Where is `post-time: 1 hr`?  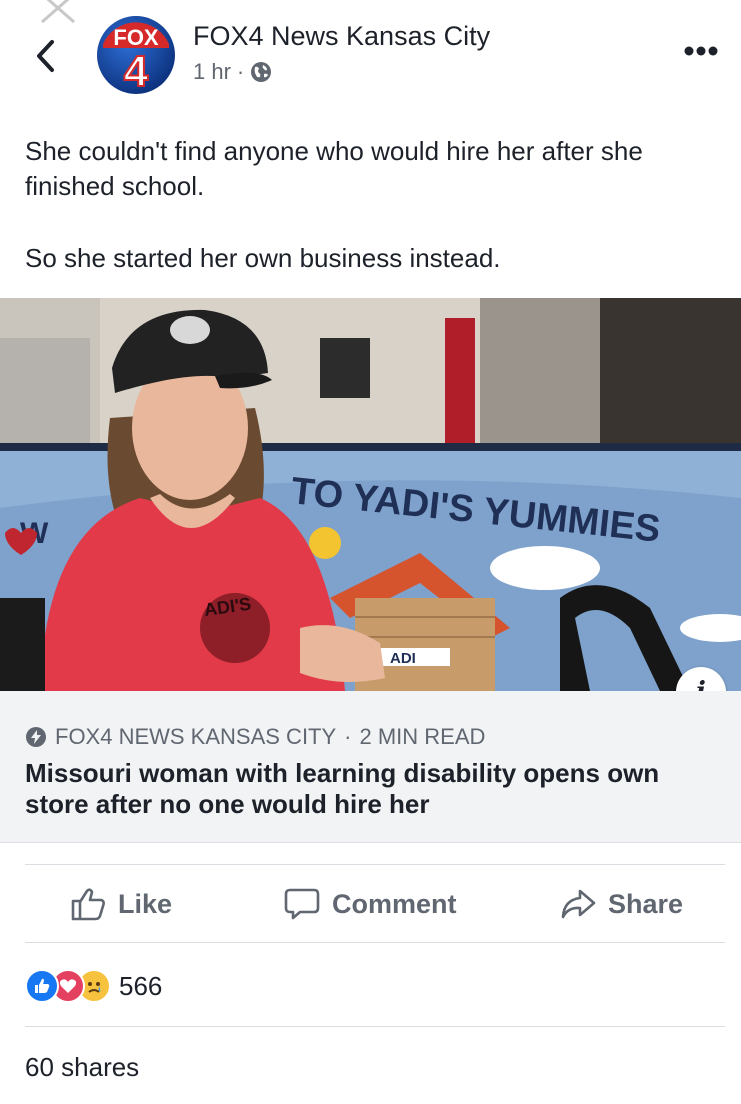
post-time: 1 hr is located at coordinates (212, 72).